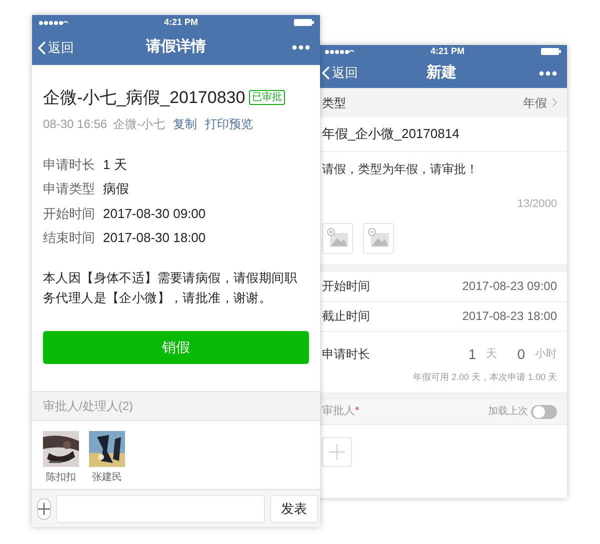 The image size is (600, 544). I want to click on request-time: 08-30 16:56, so click(75, 124).